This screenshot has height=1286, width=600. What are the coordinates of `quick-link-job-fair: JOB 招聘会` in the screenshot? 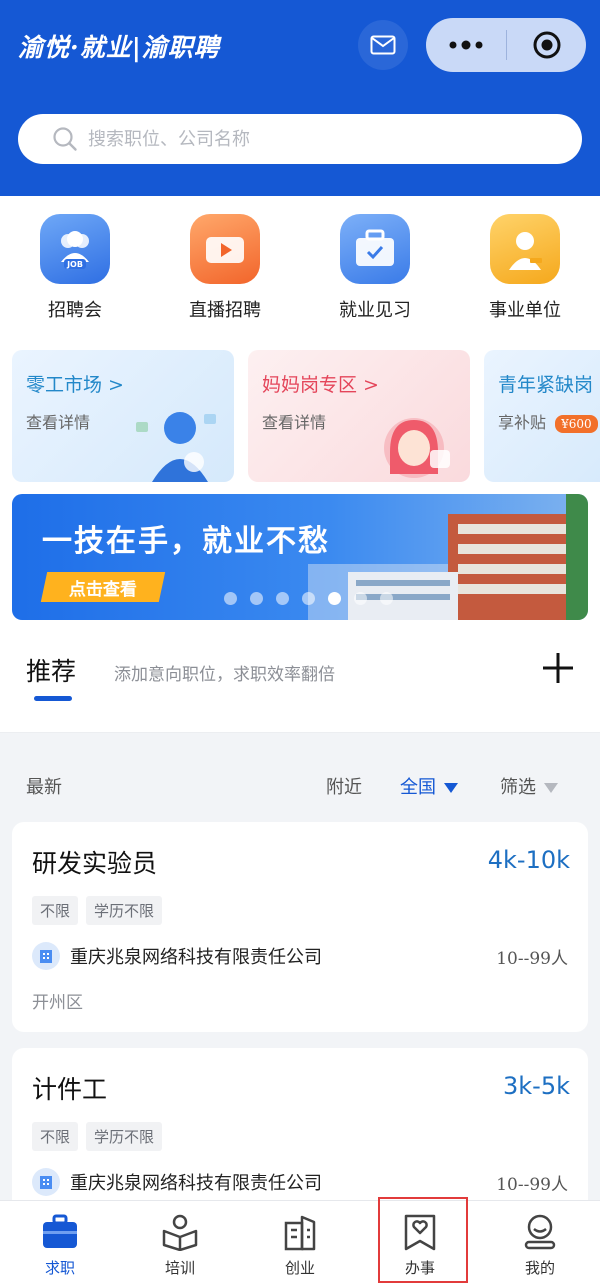 It's located at (75, 268).